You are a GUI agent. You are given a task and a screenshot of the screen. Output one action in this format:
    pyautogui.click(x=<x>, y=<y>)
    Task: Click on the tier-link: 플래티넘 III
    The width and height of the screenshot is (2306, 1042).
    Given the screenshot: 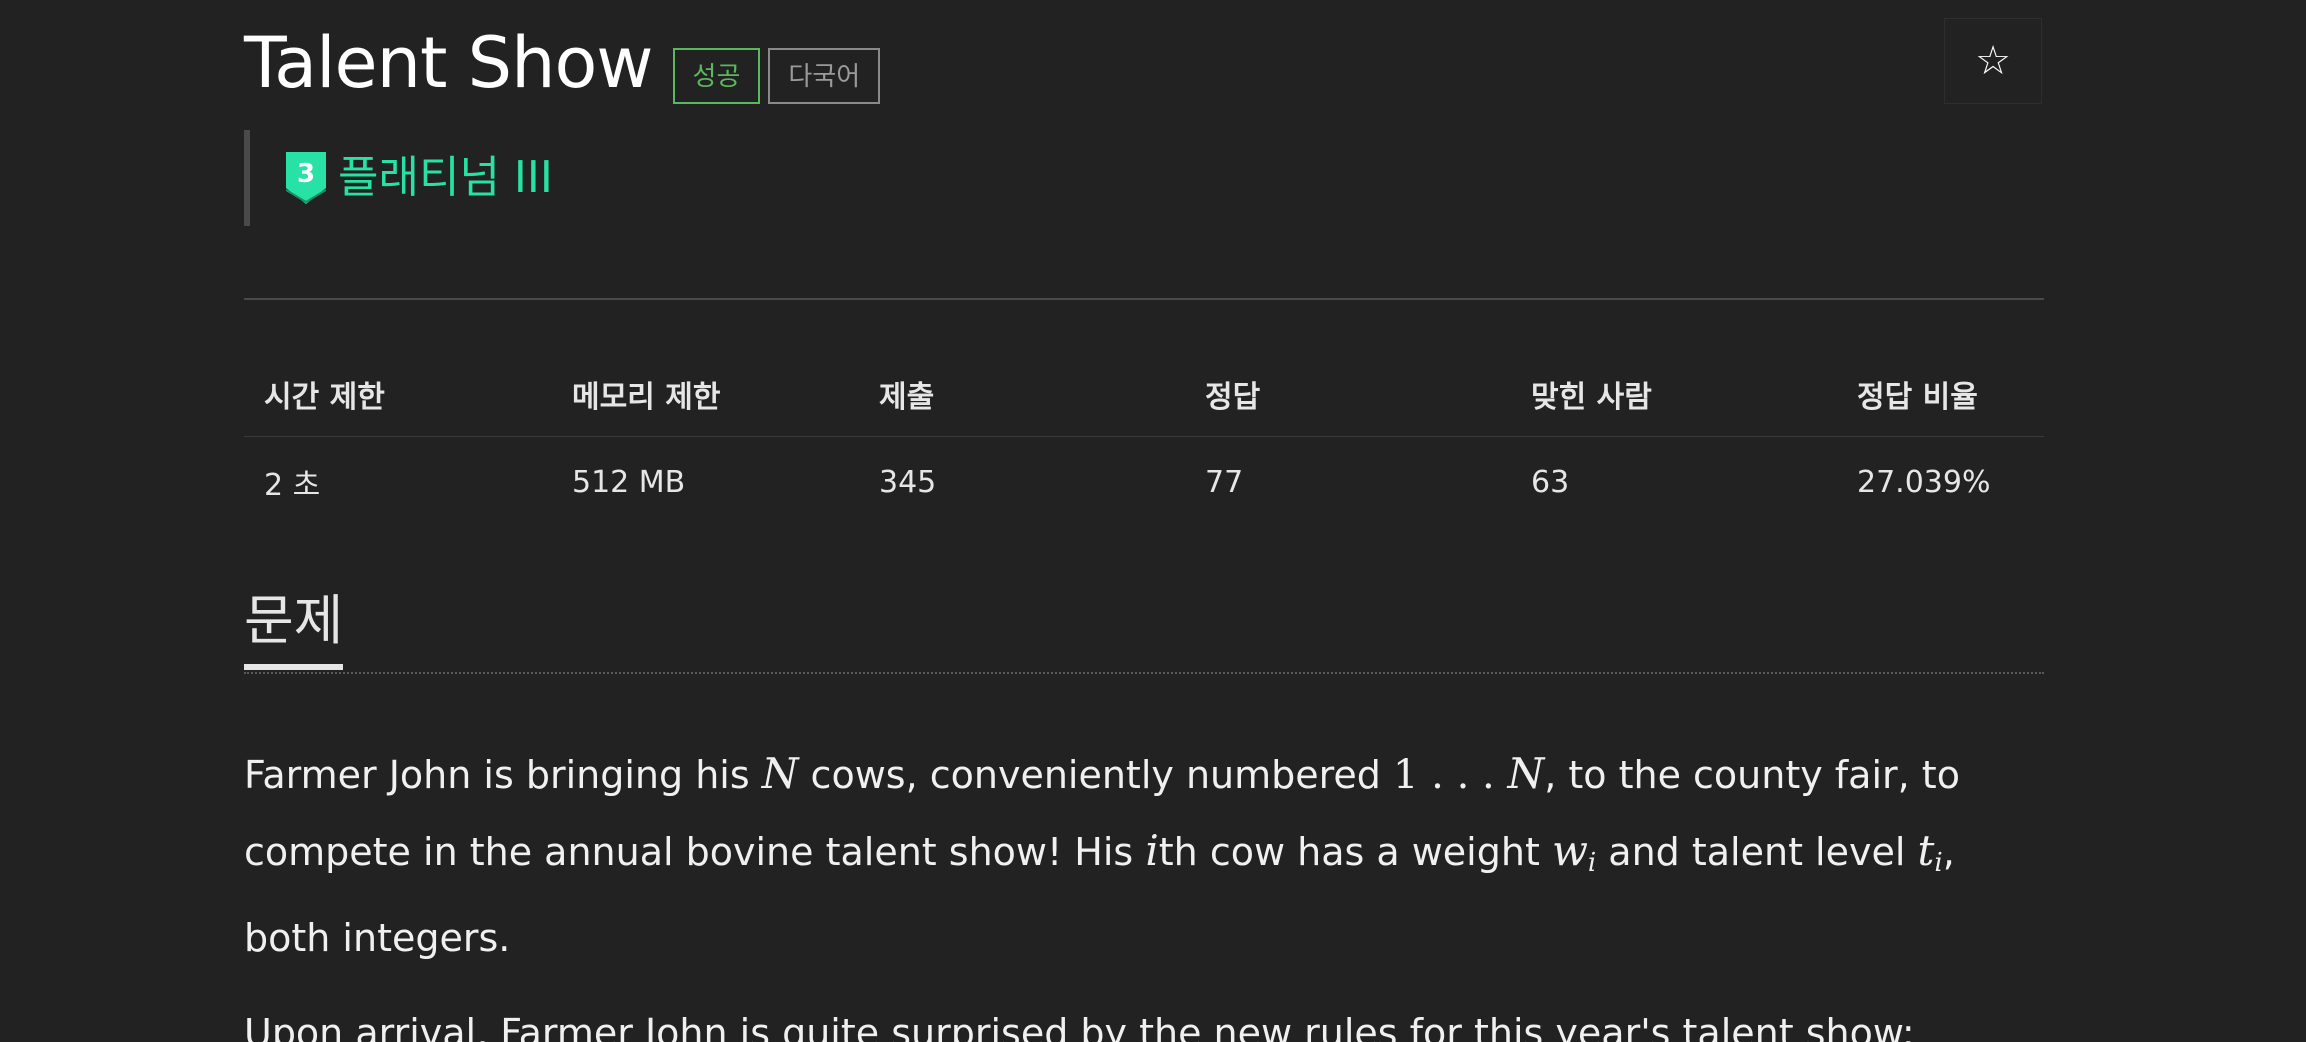 What is the action you would take?
    pyautogui.click(x=445, y=177)
    